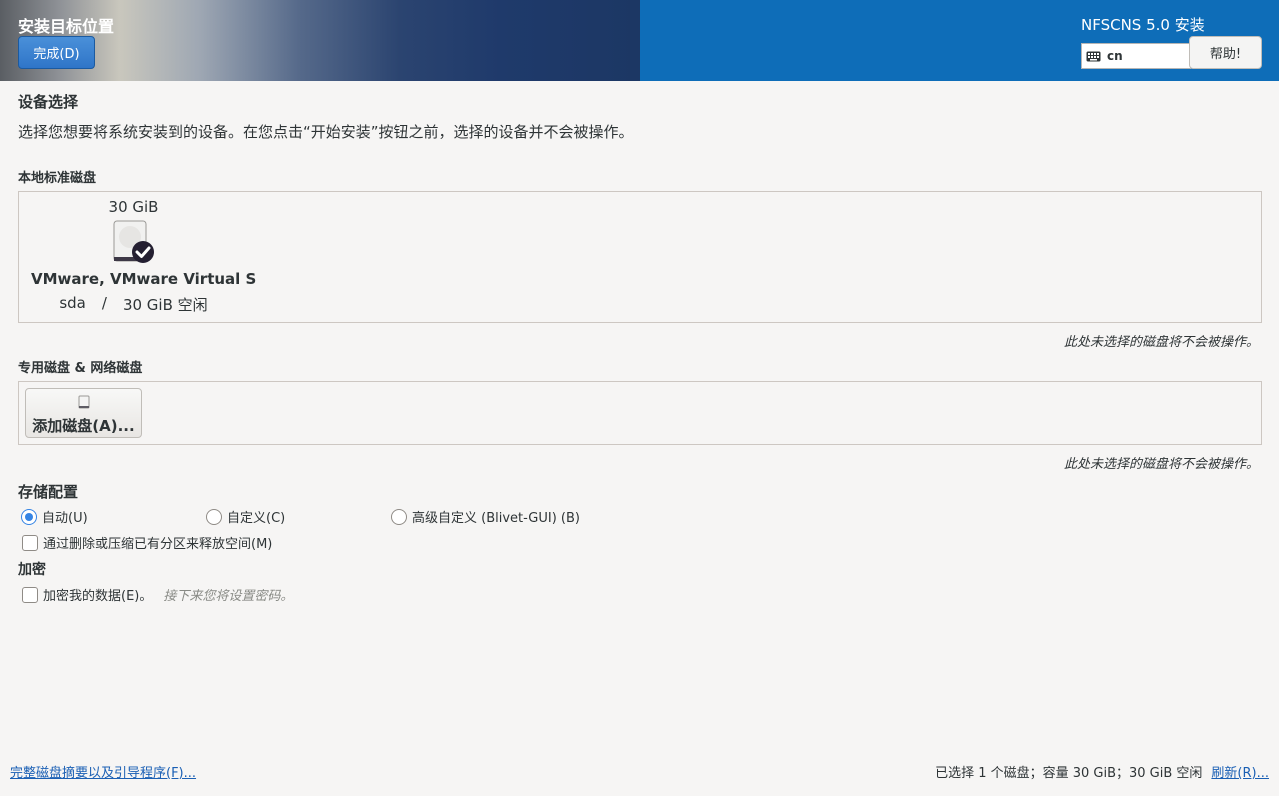 The width and height of the screenshot is (1279, 796). Describe the element at coordinates (228, 596) in the screenshot. I see `encryption-hint: 接下来您将设置密码。` at that location.